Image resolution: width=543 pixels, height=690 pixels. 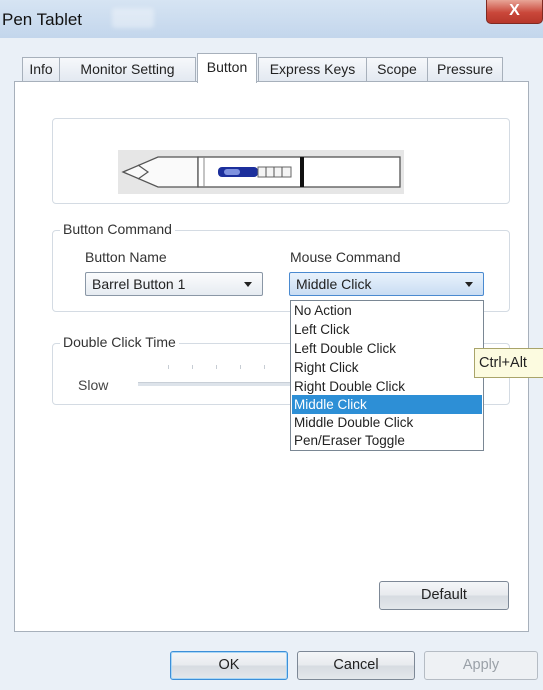 What do you see at coordinates (218, 384) in the screenshot?
I see `double-click-speed-slider` at bounding box center [218, 384].